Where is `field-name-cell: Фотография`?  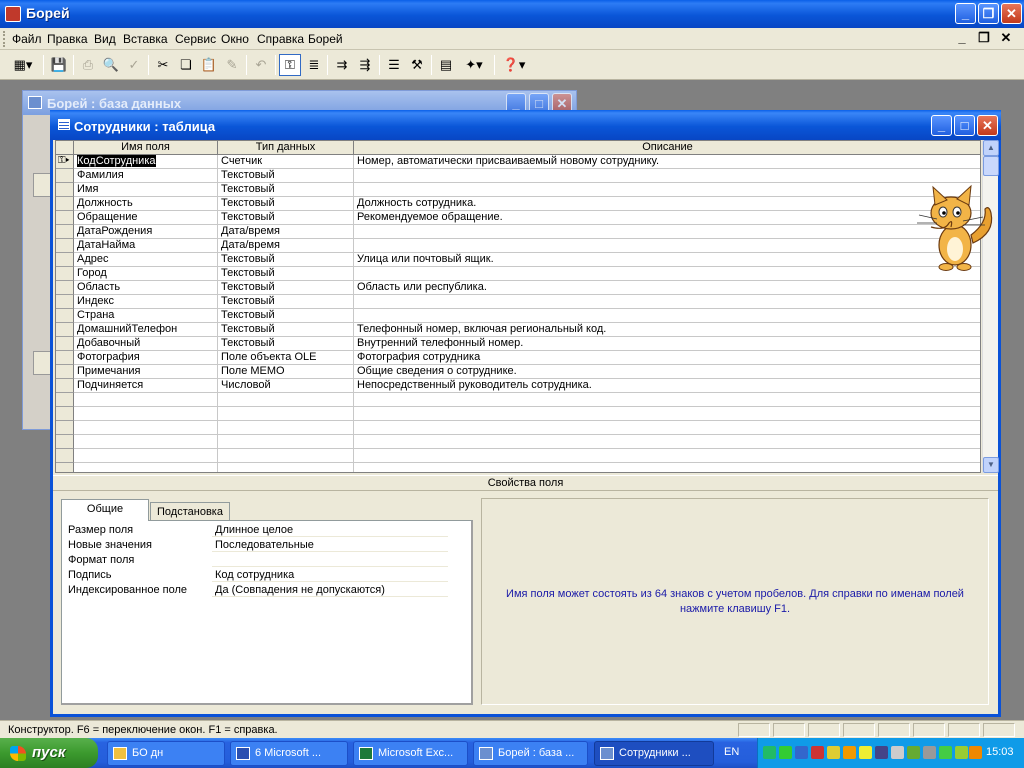 field-name-cell: Фотография is located at coordinates (146, 357).